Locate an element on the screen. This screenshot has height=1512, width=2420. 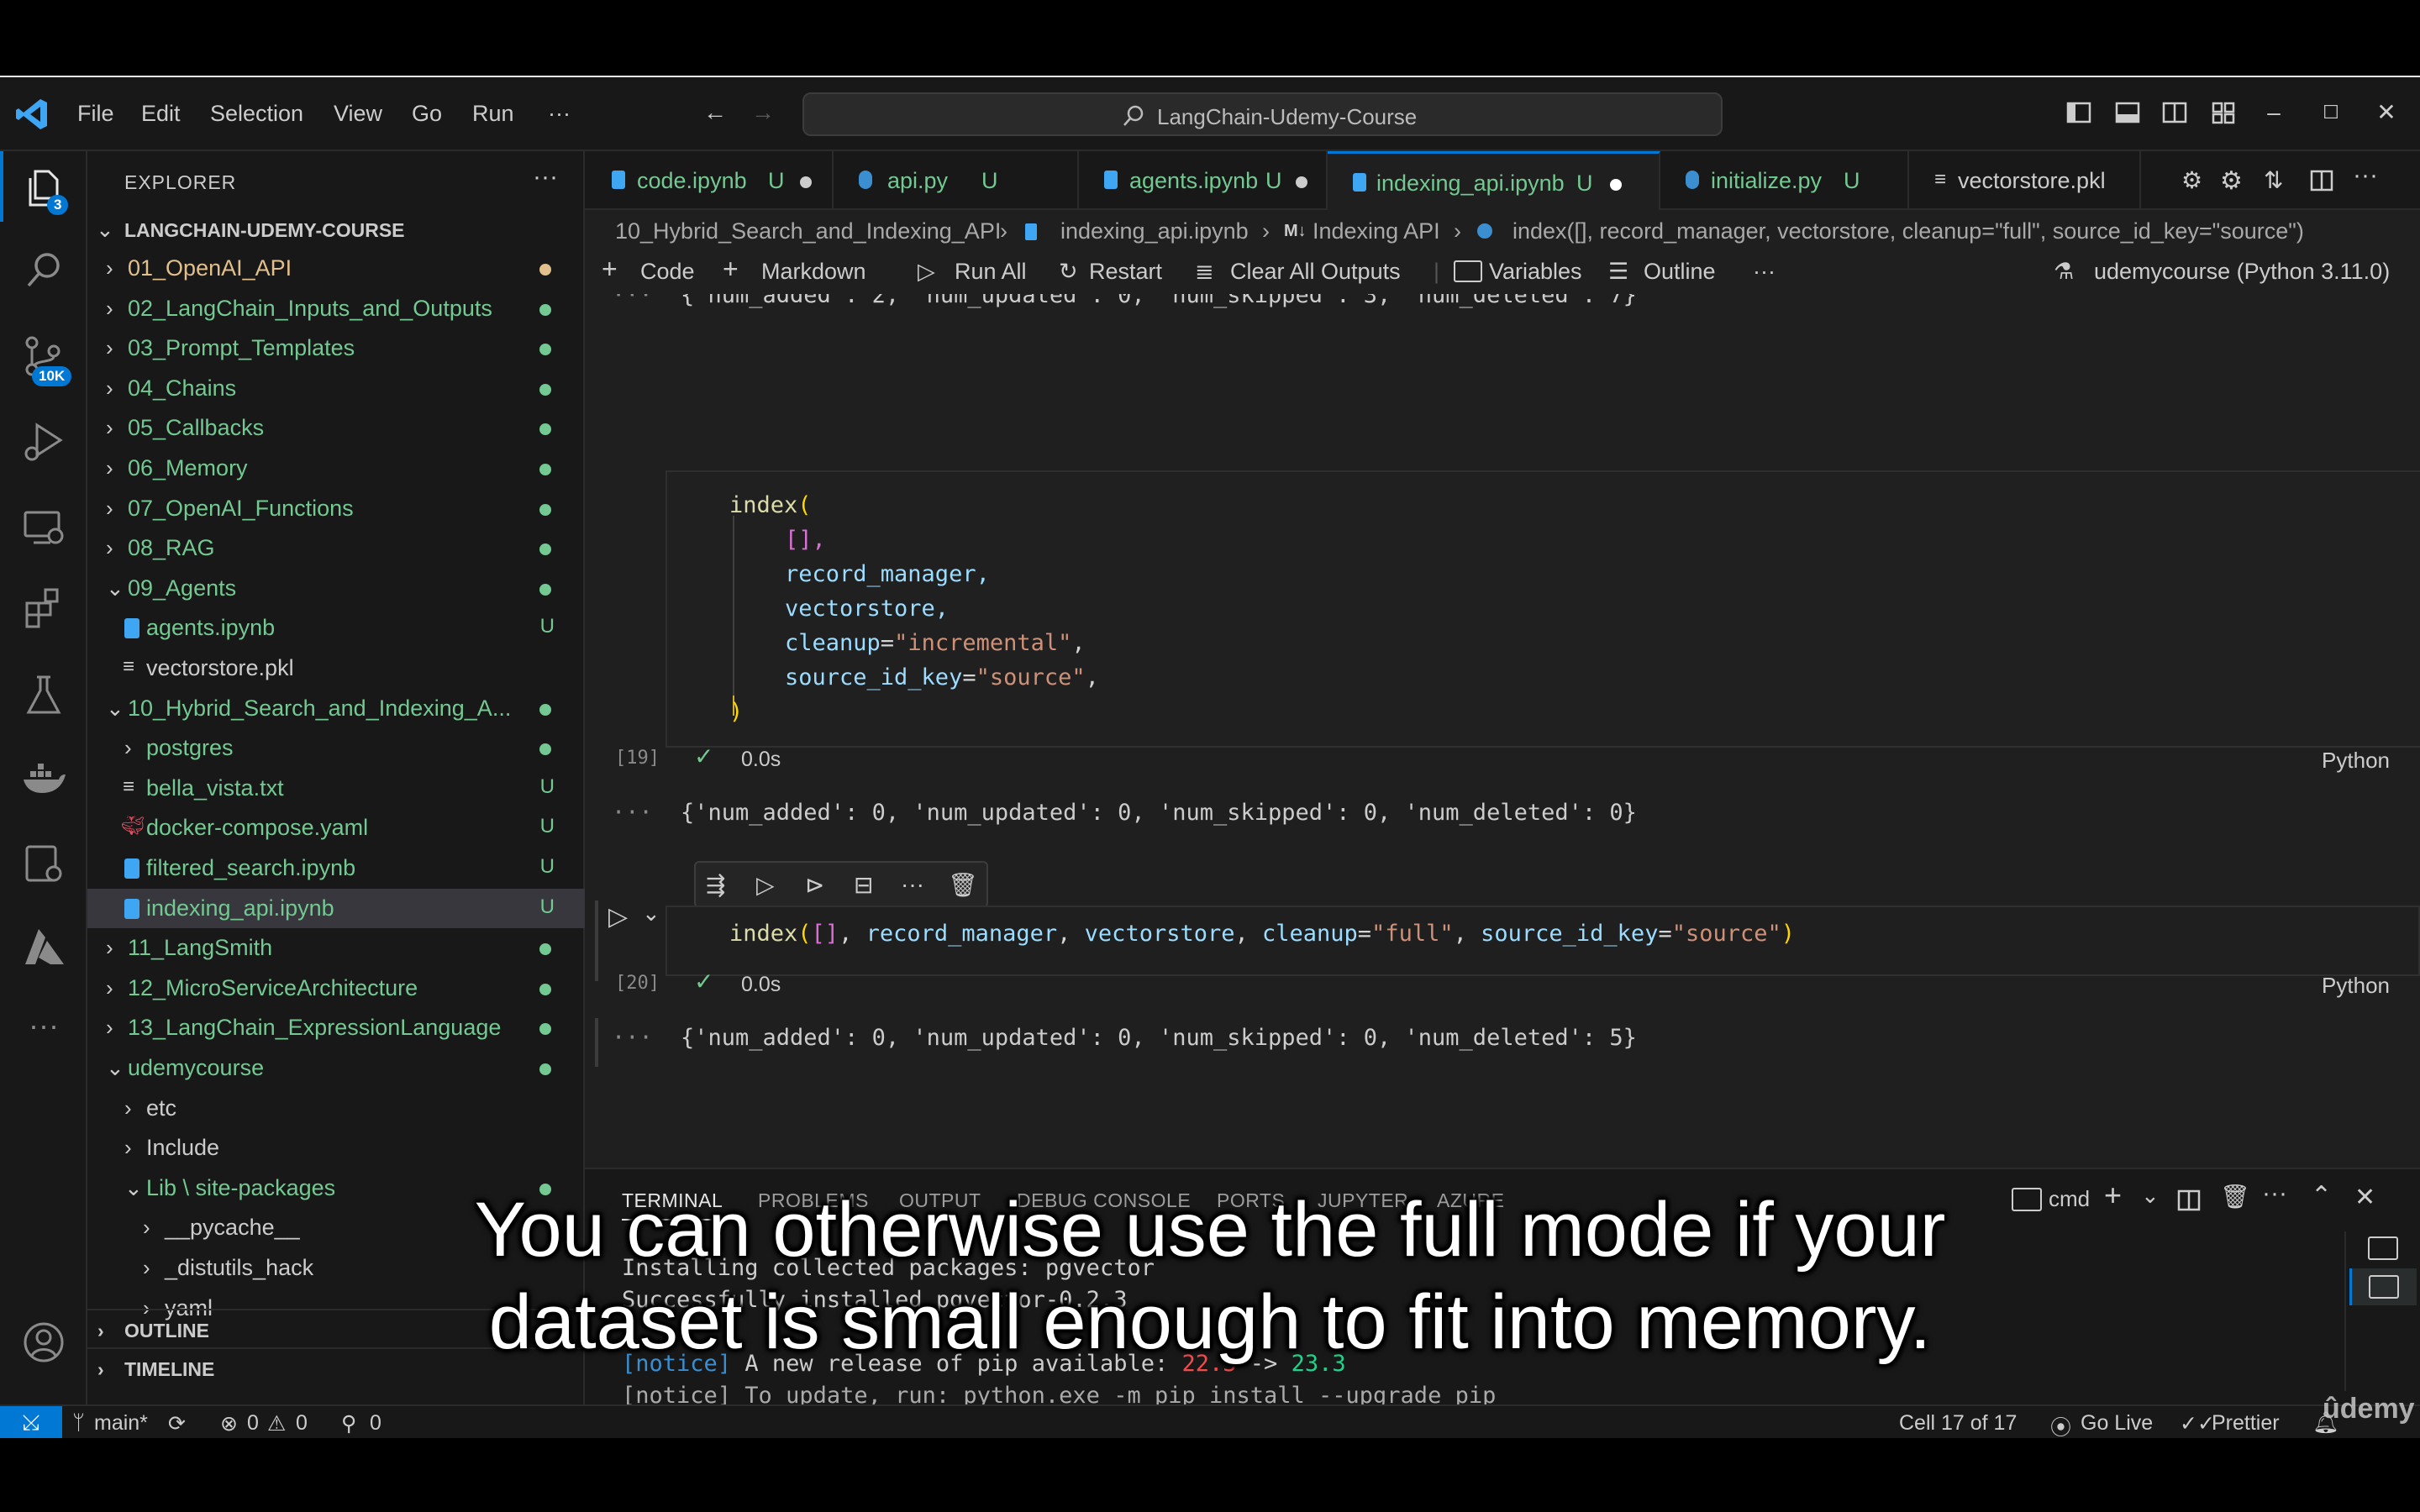
remote-indicator-icon: ⤩ is located at coordinates (31, 1422).